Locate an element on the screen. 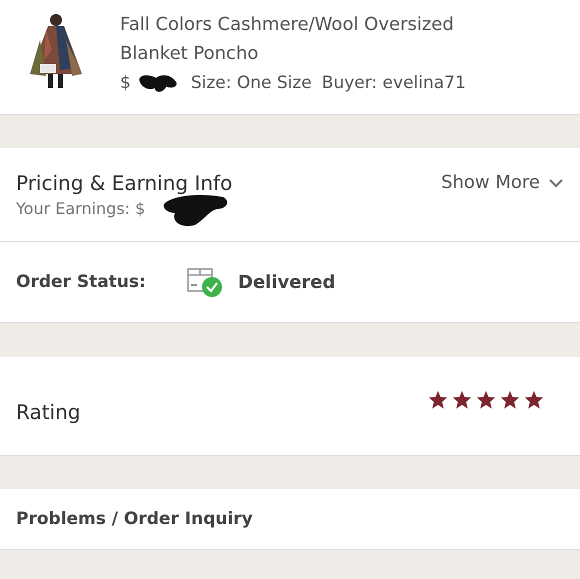 This screenshot has width=580, height=579. earnings-label: Your Earnings: $ is located at coordinates (81, 208).